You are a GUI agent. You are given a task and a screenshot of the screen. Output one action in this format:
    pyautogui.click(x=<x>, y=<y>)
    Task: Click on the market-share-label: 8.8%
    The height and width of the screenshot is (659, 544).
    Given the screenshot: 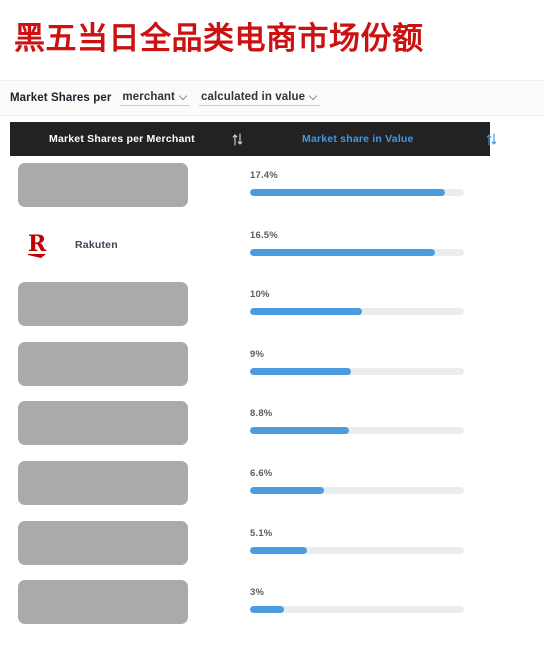 What is the action you would take?
    pyautogui.click(x=261, y=414)
    